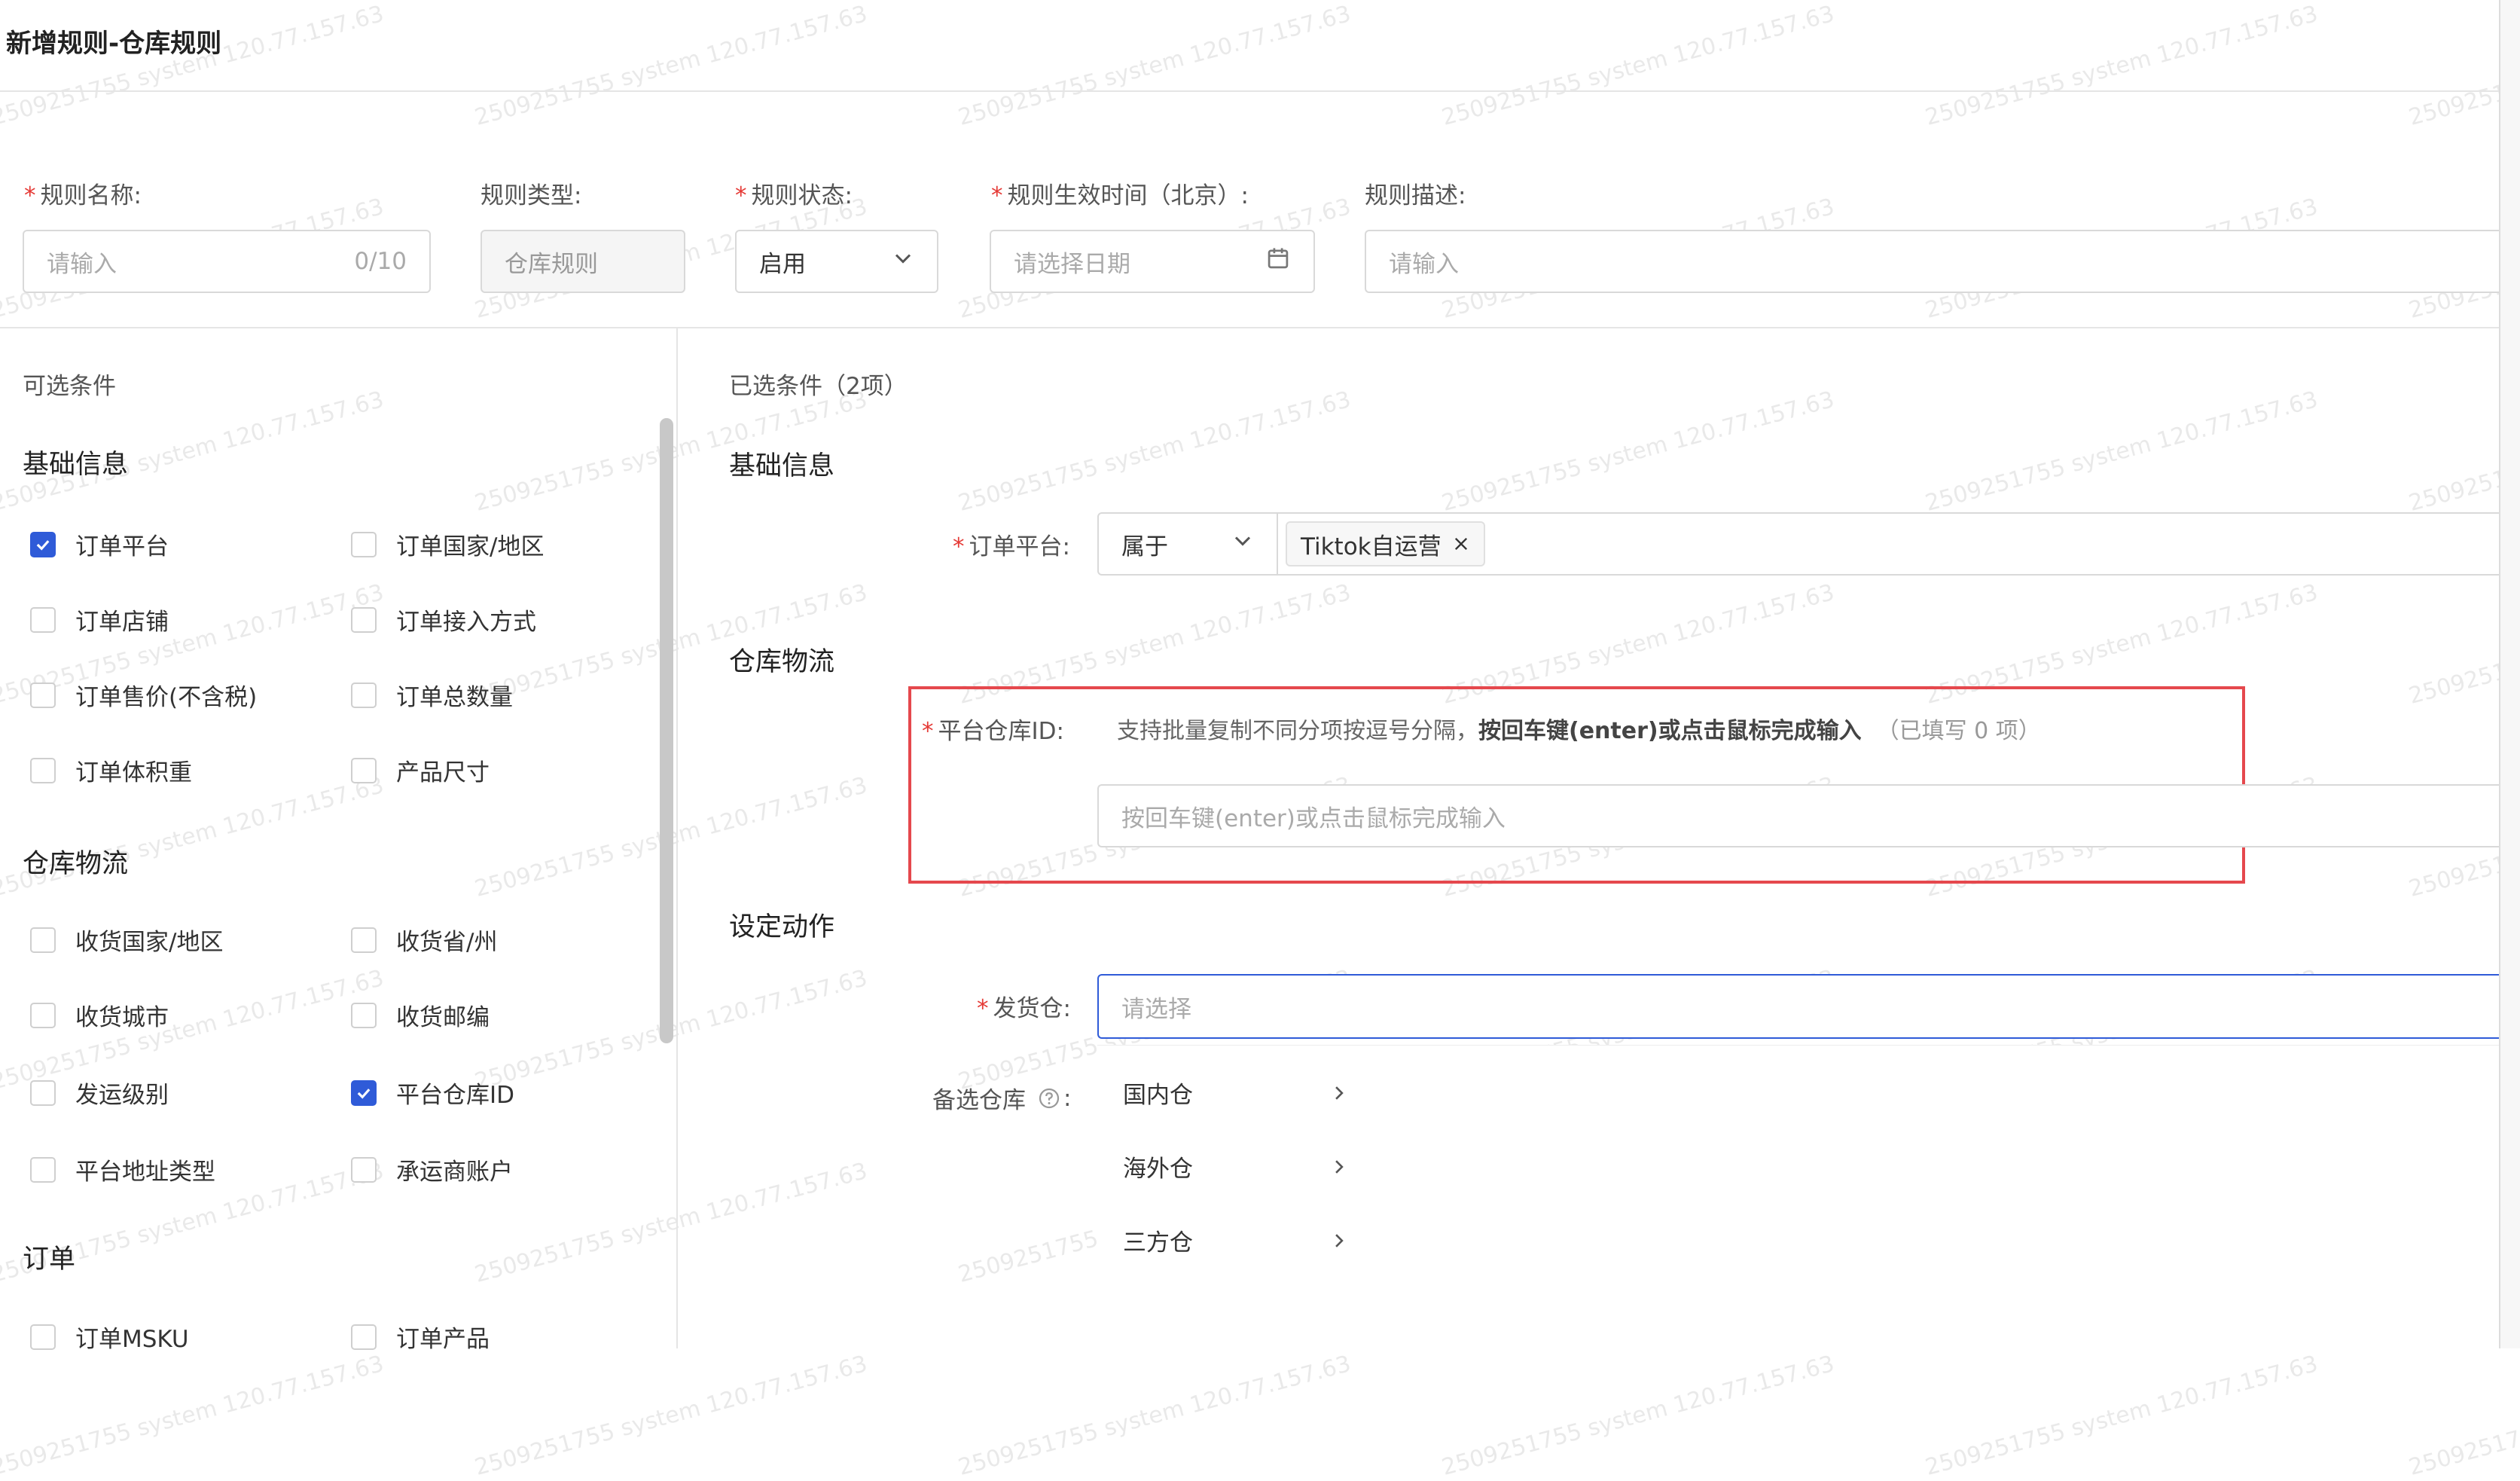 The image size is (2520, 1481). Describe the element at coordinates (122, 1017) in the screenshot. I see `checkbox-label: 收货城市` at that location.